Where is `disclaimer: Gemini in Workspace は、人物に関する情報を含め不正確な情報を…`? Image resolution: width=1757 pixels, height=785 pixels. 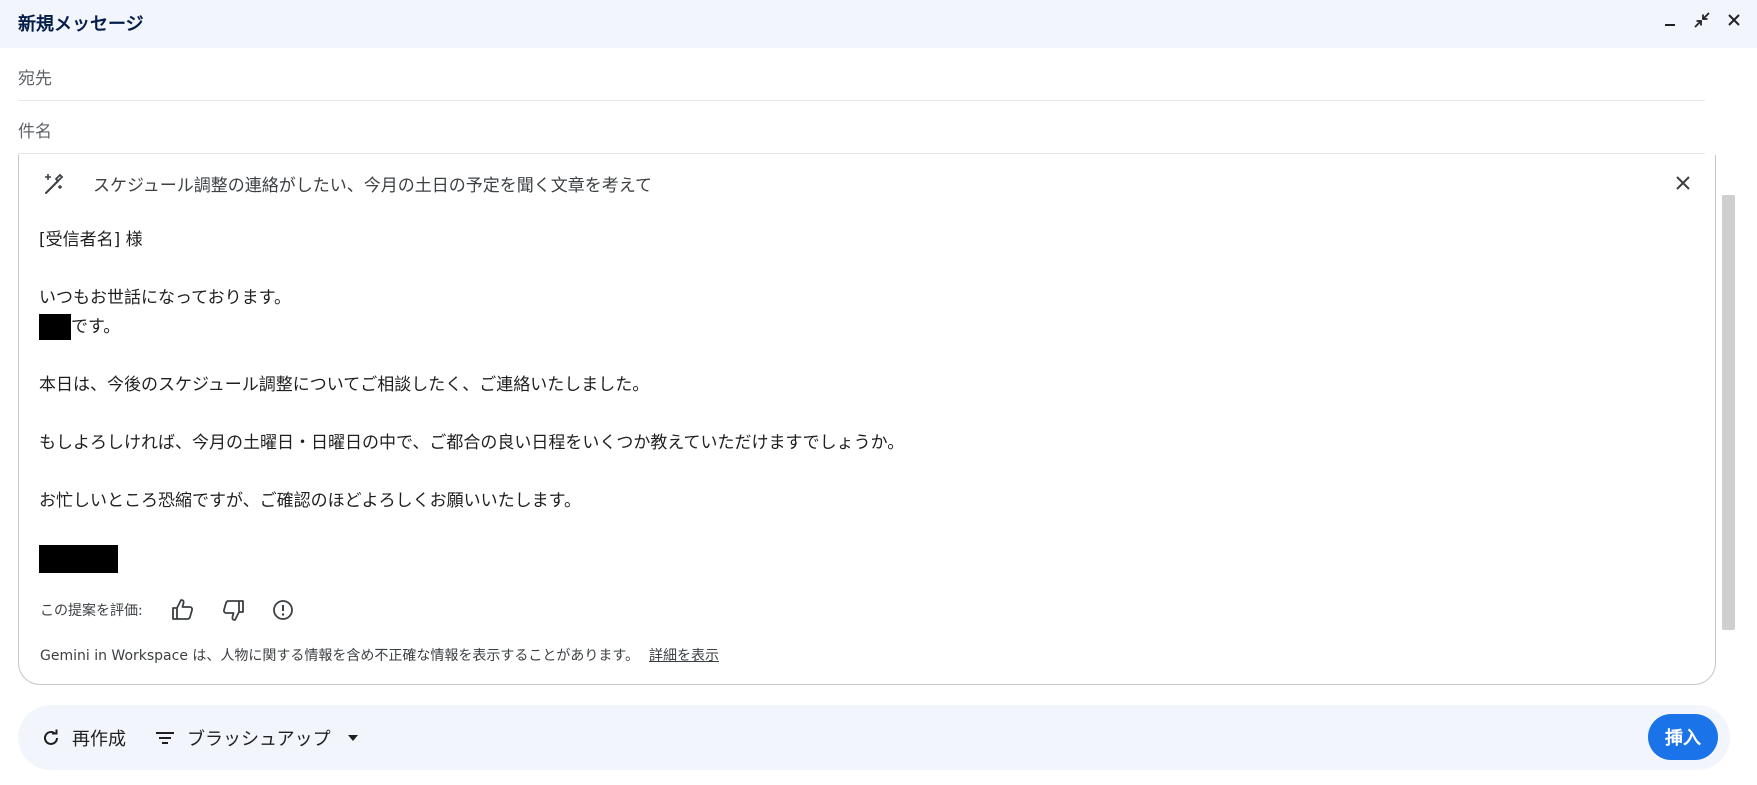 disclaimer: Gemini in Workspace は、人物に関する情報を含め不正確な情報を… is located at coordinates (379, 655).